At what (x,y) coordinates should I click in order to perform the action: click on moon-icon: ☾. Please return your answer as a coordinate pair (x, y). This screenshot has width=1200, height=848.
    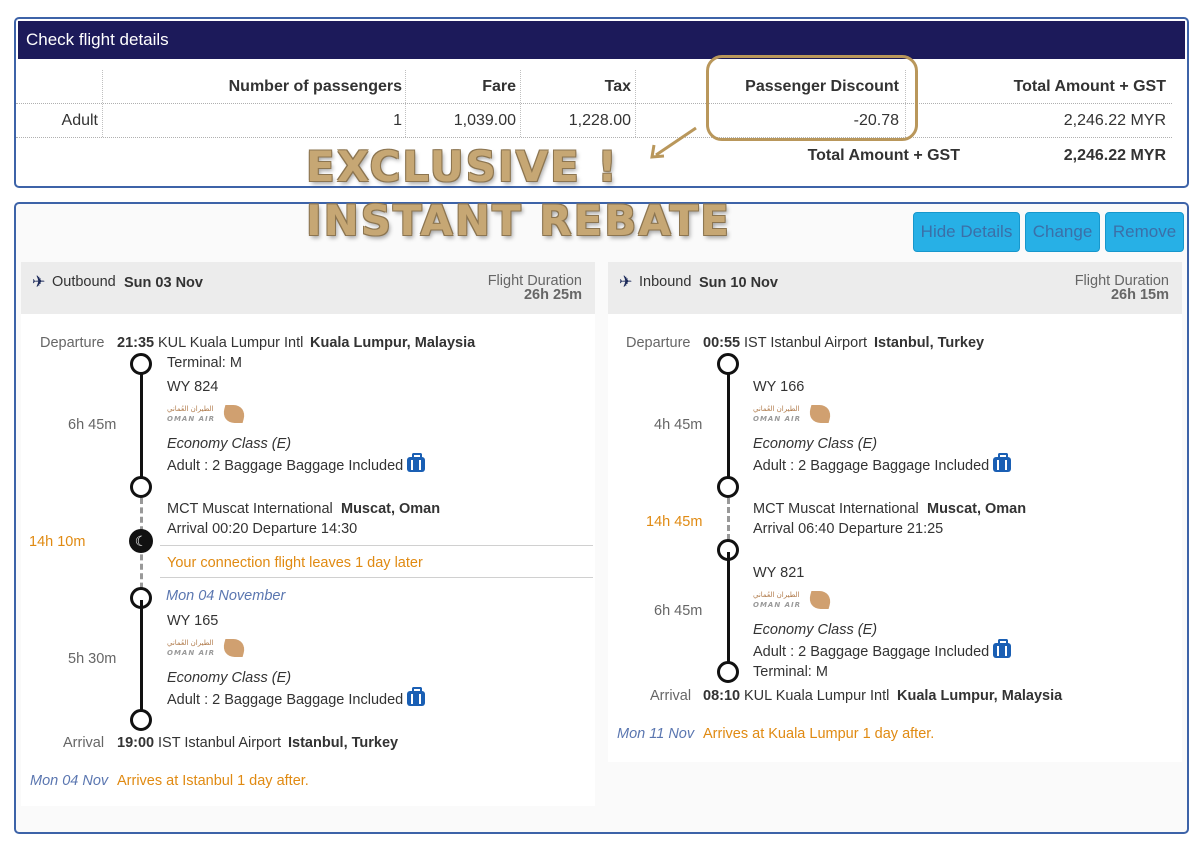
    Looking at the image, I should click on (141, 541).